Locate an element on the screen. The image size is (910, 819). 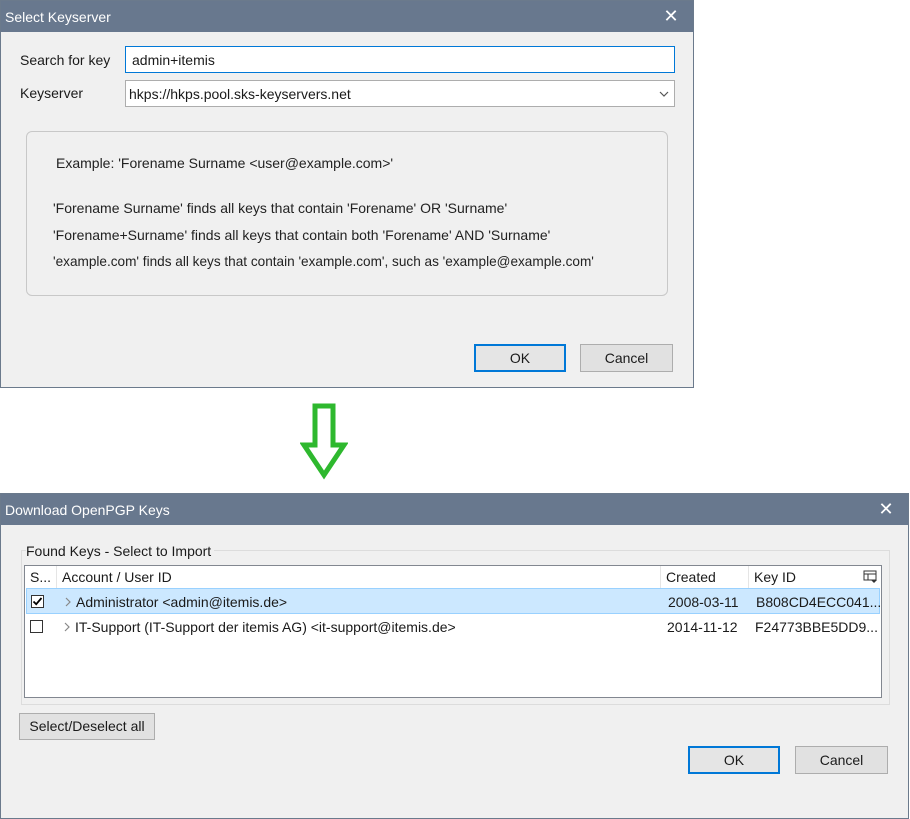
keyserver-select-value: hkps://hkps.pool.sks-keyservers.net is located at coordinates (240, 94).